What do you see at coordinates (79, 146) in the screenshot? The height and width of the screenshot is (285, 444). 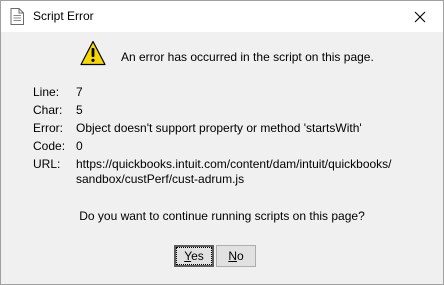 I see `code-value: 0` at bounding box center [79, 146].